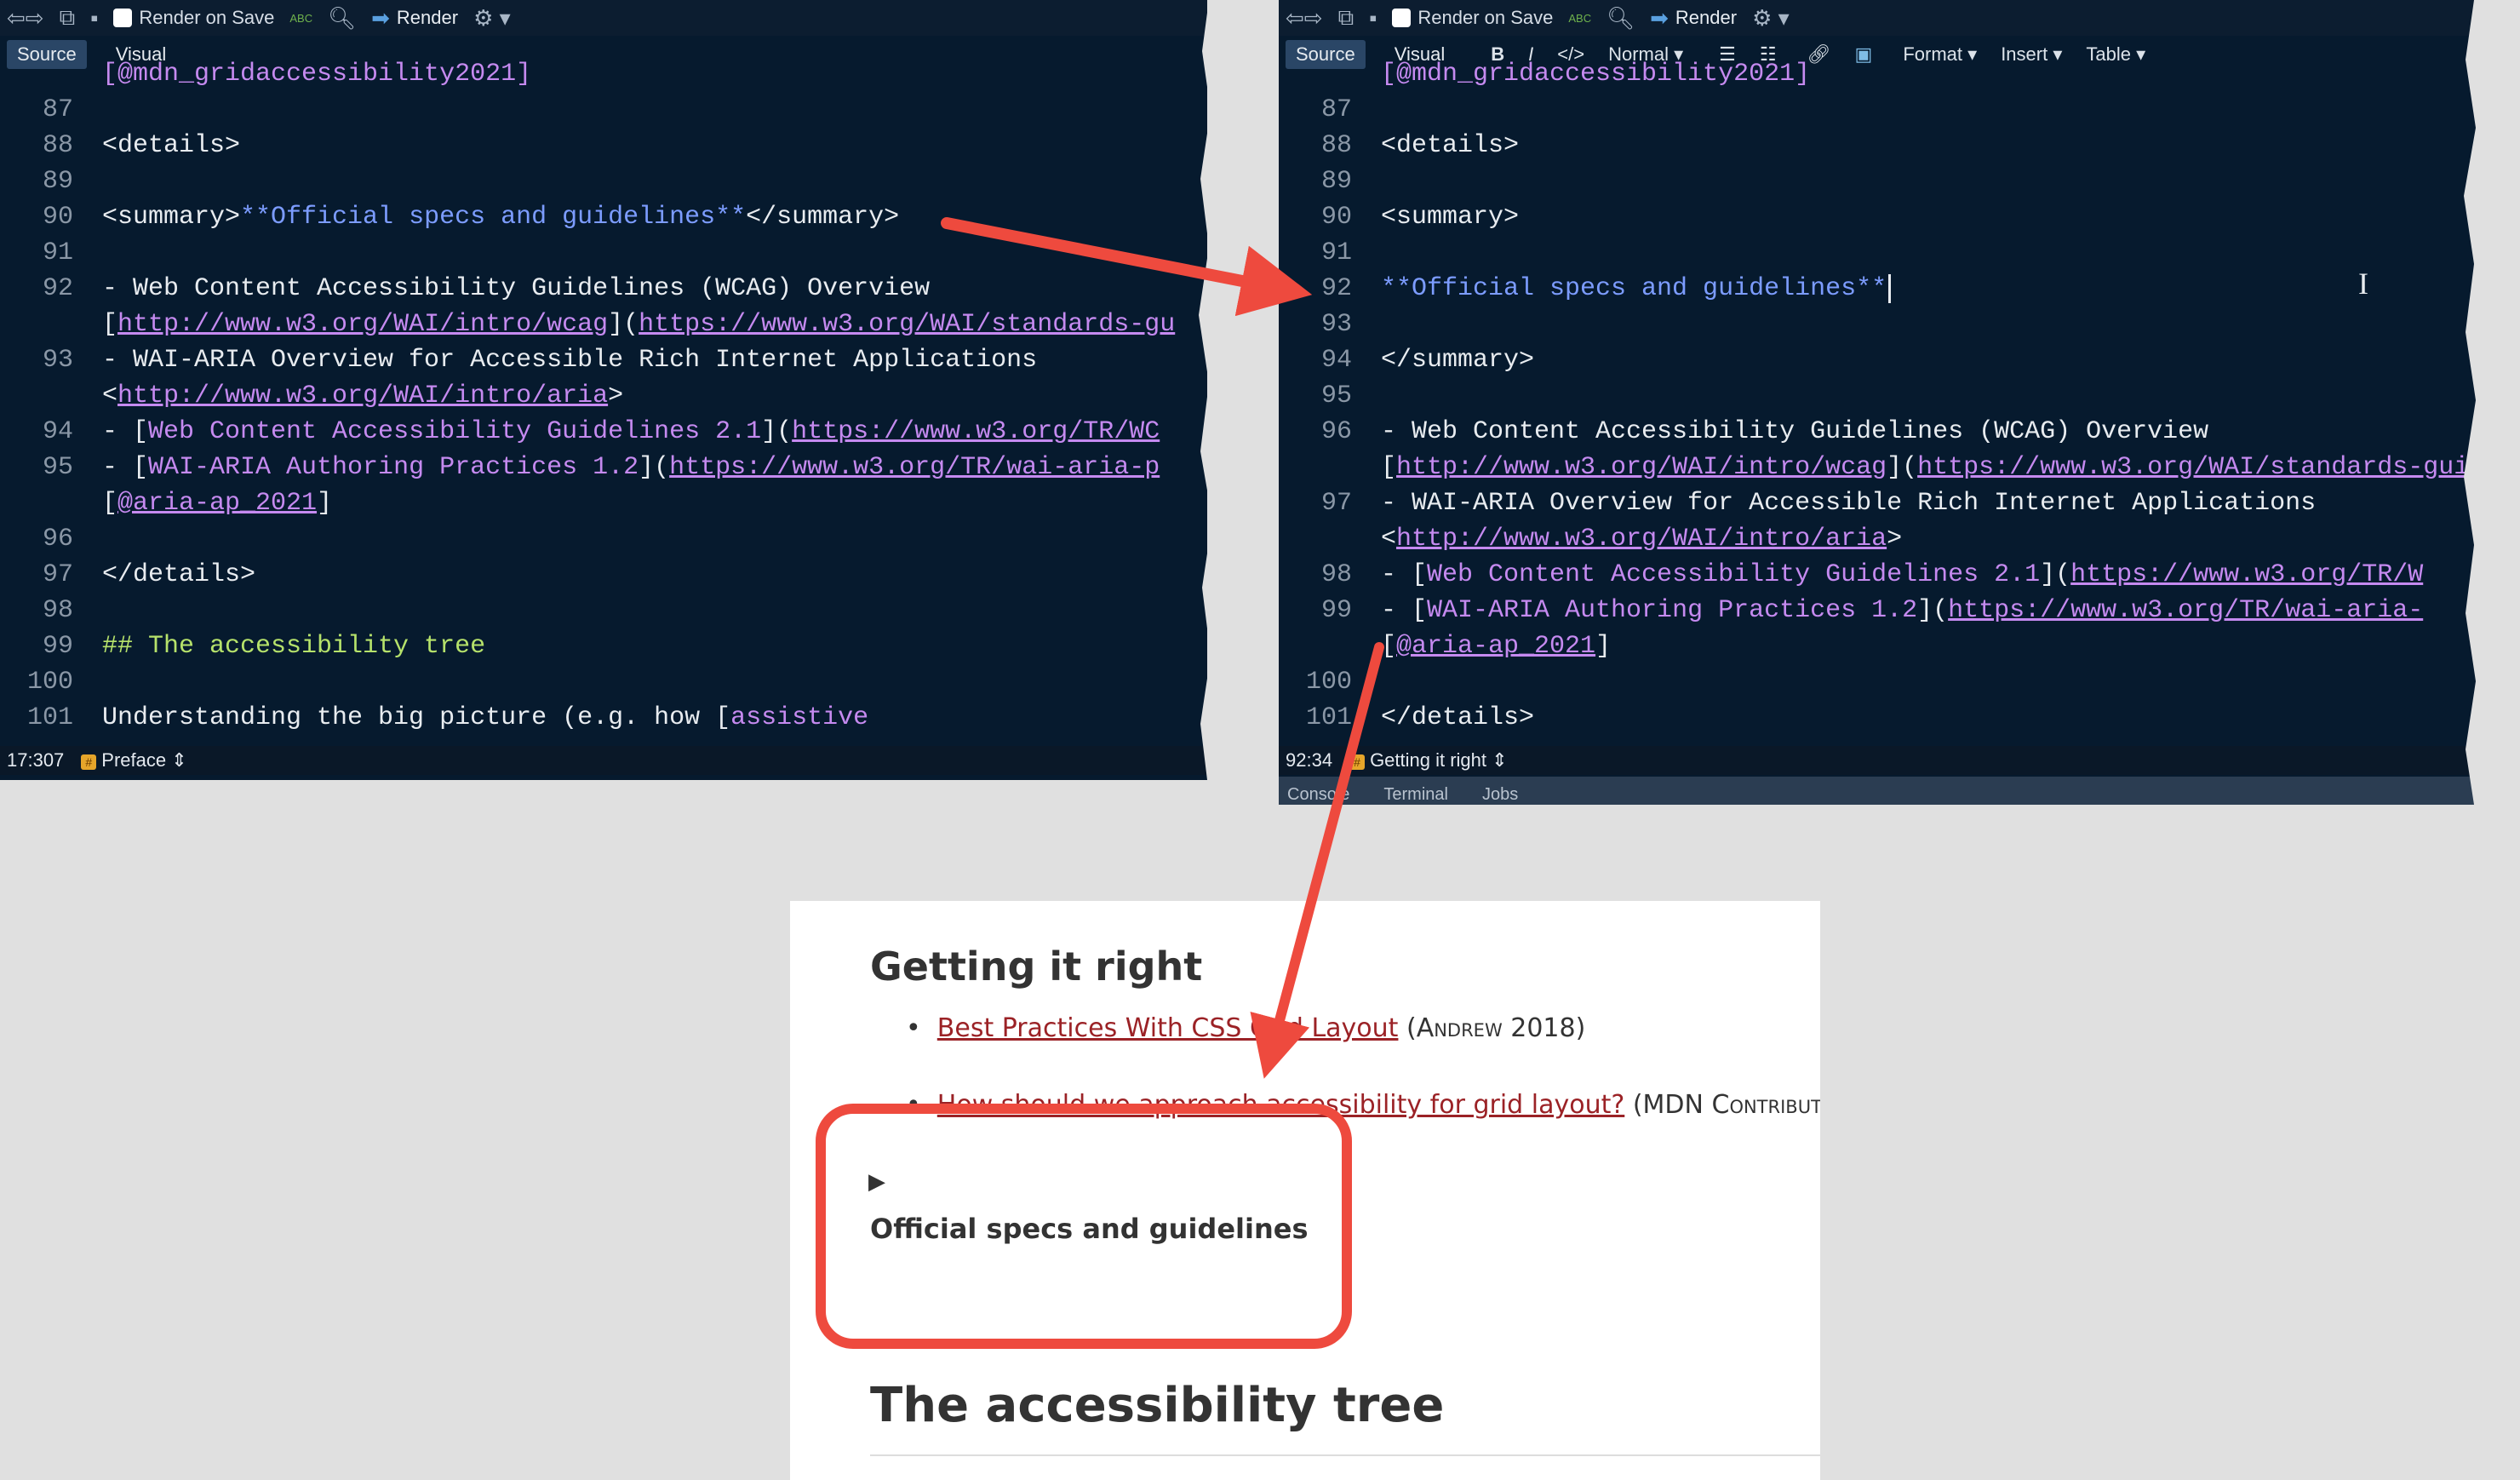 This screenshot has height=1480, width=2520. Describe the element at coordinates (876, 1181) in the screenshot. I see `disclosure-triangle-icon: ▶` at that location.